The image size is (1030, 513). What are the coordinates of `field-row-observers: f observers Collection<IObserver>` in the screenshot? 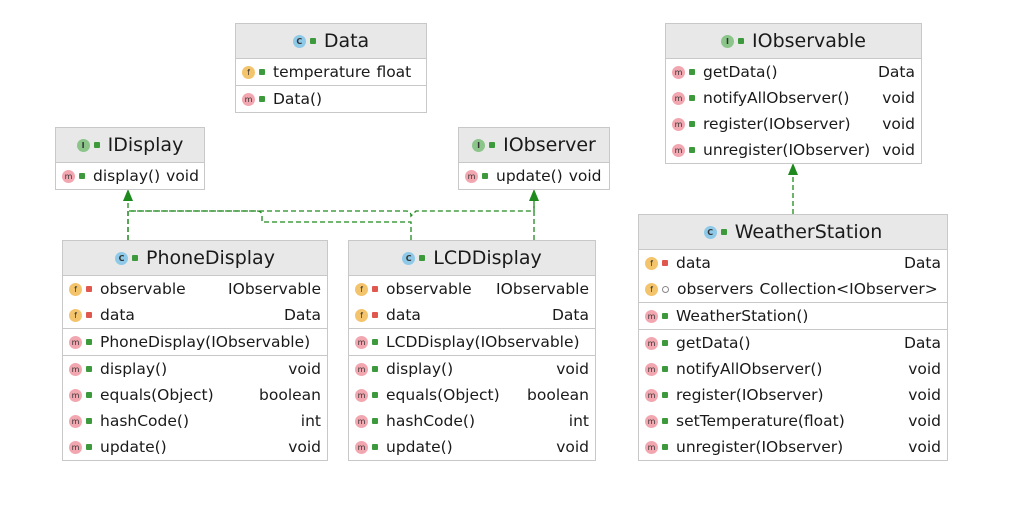 It's located at (793, 289).